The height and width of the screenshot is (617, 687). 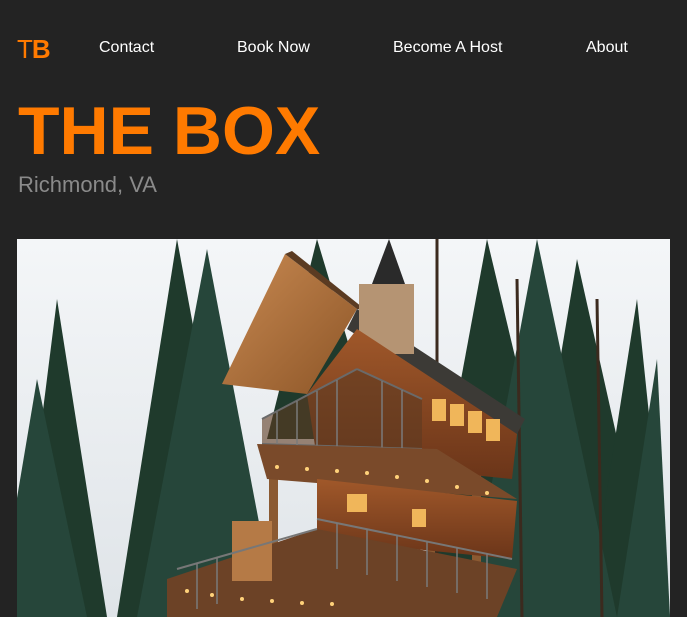 I want to click on logo-letter-t: T, so click(x=25, y=49).